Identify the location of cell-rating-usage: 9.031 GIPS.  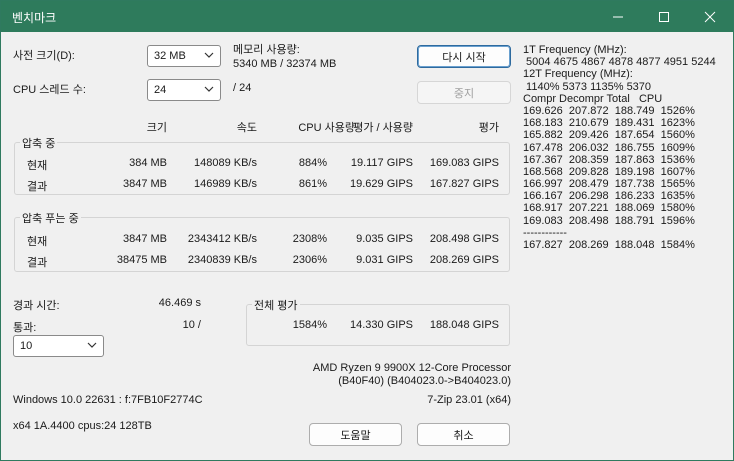
(384, 260).